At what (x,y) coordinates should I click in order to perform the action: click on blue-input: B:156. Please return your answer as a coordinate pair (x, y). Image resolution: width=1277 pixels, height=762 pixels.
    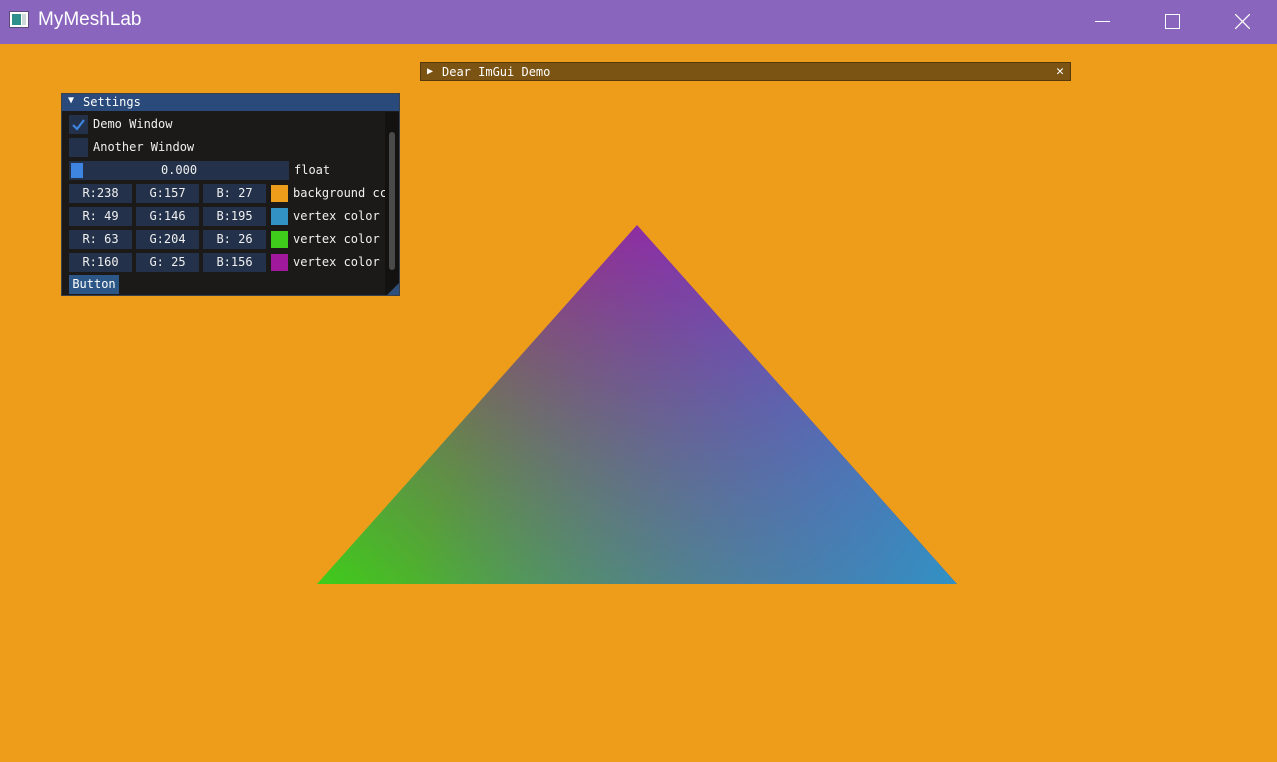
    Looking at the image, I should click on (234, 262).